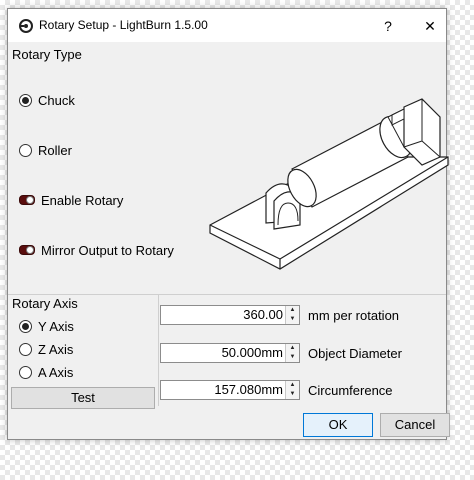  I want to click on rotary-type-label: Rotary Type, so click(47, 54).